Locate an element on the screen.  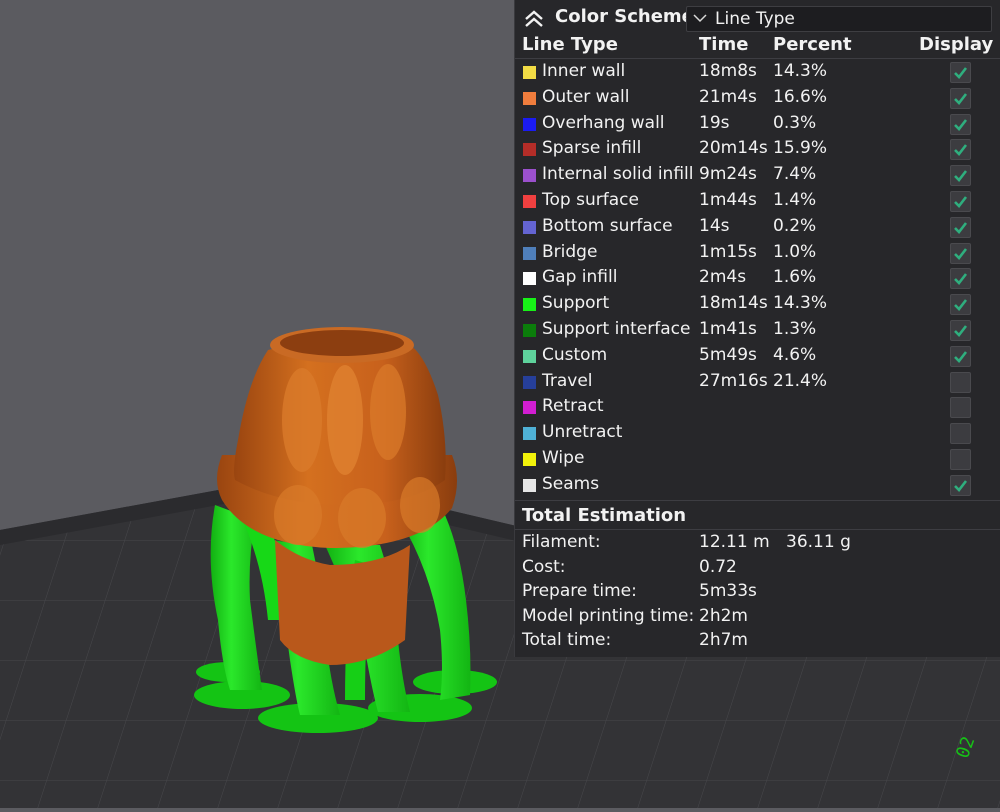
line-type-row: Travel 27m16s 21.4% is located at coordinates (757, 383).